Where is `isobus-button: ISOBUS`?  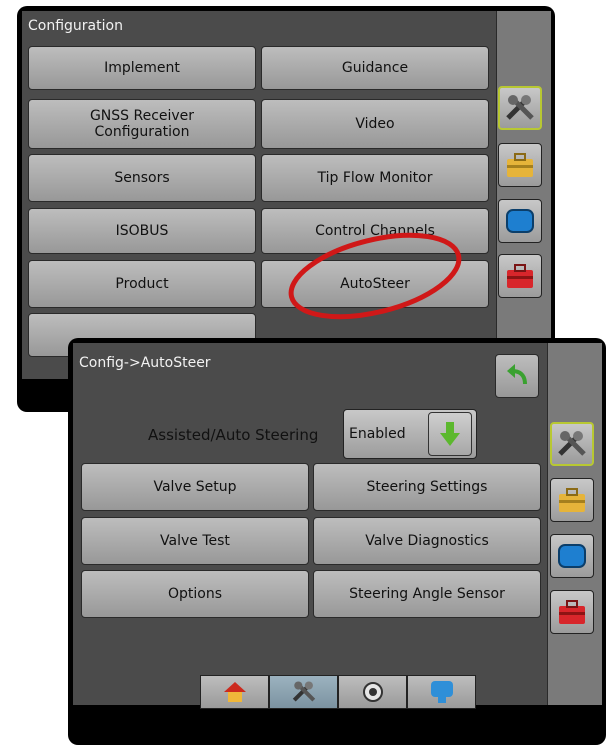
isobus-button: ISOBUS is located at coordinates (142, 231).